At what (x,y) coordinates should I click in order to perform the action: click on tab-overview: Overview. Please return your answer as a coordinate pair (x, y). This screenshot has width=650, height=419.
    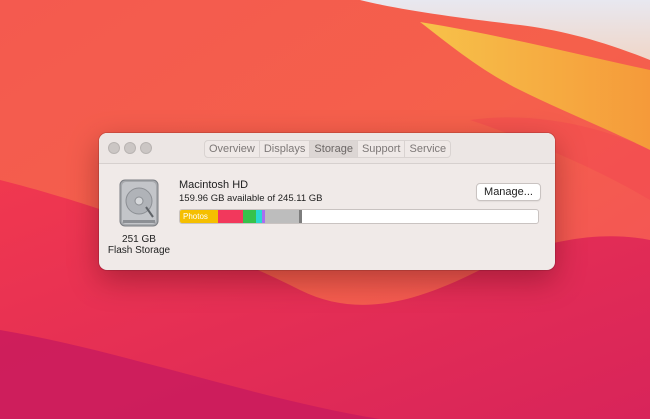
    Looking at the image, I should click on (232, 149).